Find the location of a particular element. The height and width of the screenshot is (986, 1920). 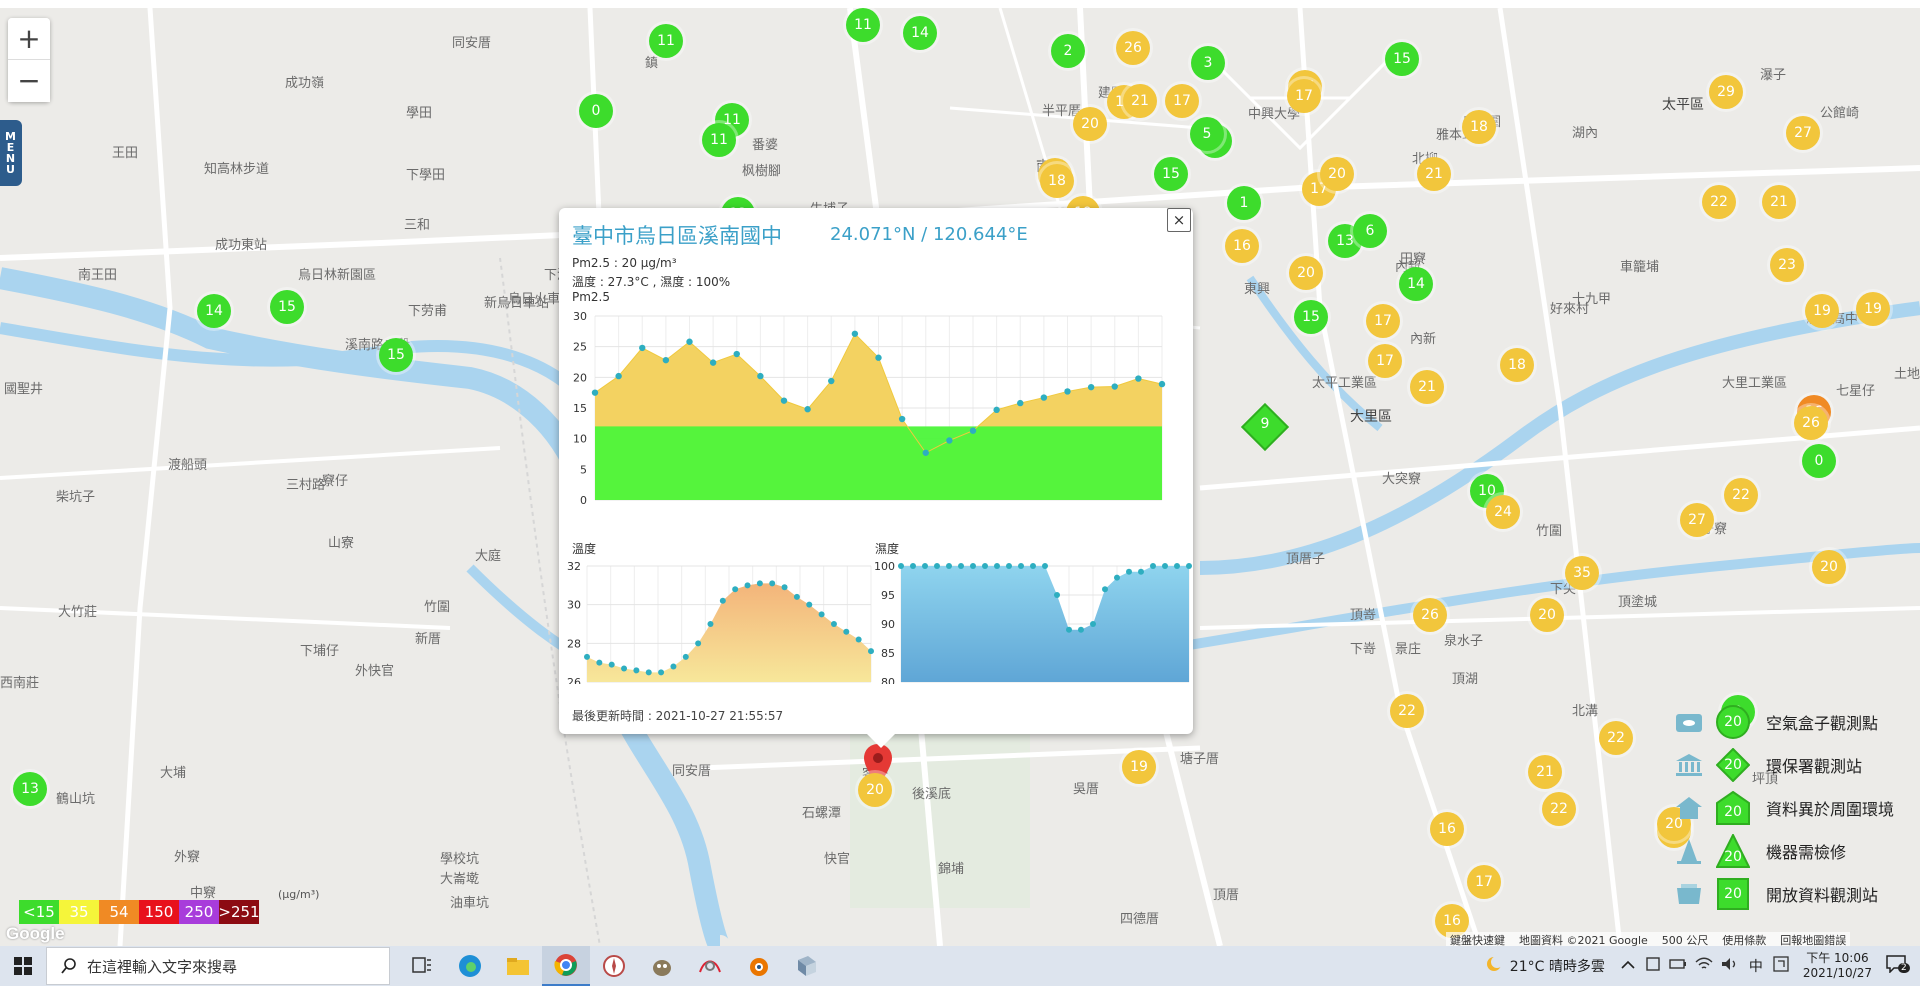

tray-app-icon is located at coordinates (1653, 966).